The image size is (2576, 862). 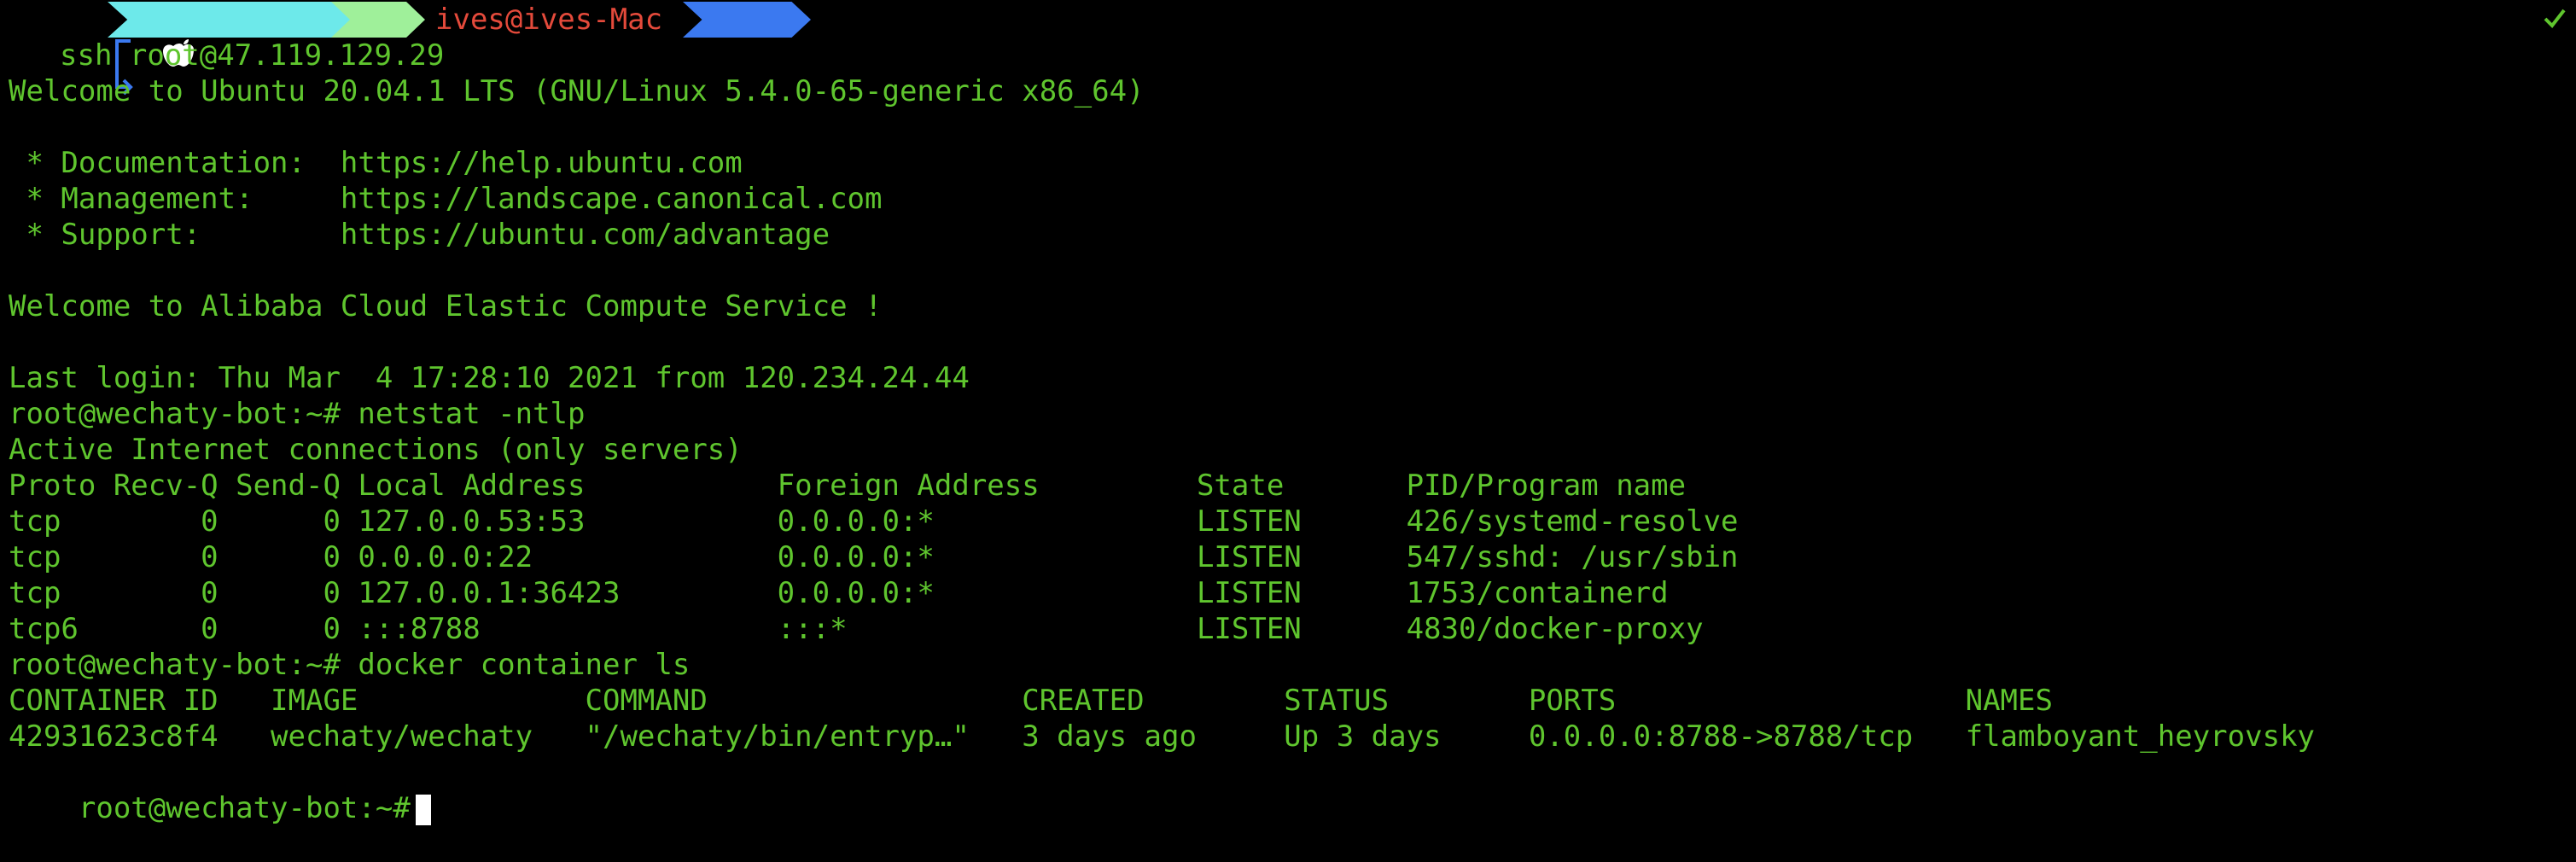 What do you see at coordinates (849, 55) in the screenshot?
I see `directory-path: ~` at bounding box center [849, 55].